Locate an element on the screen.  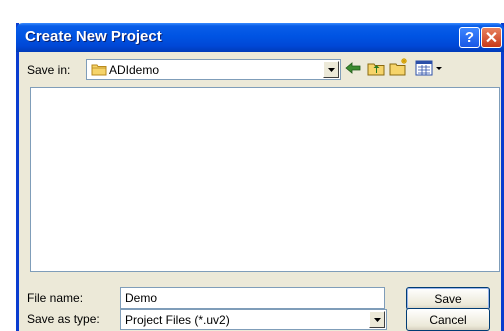
save-in-dropdown-arrow is located at coordinates (331, 69).